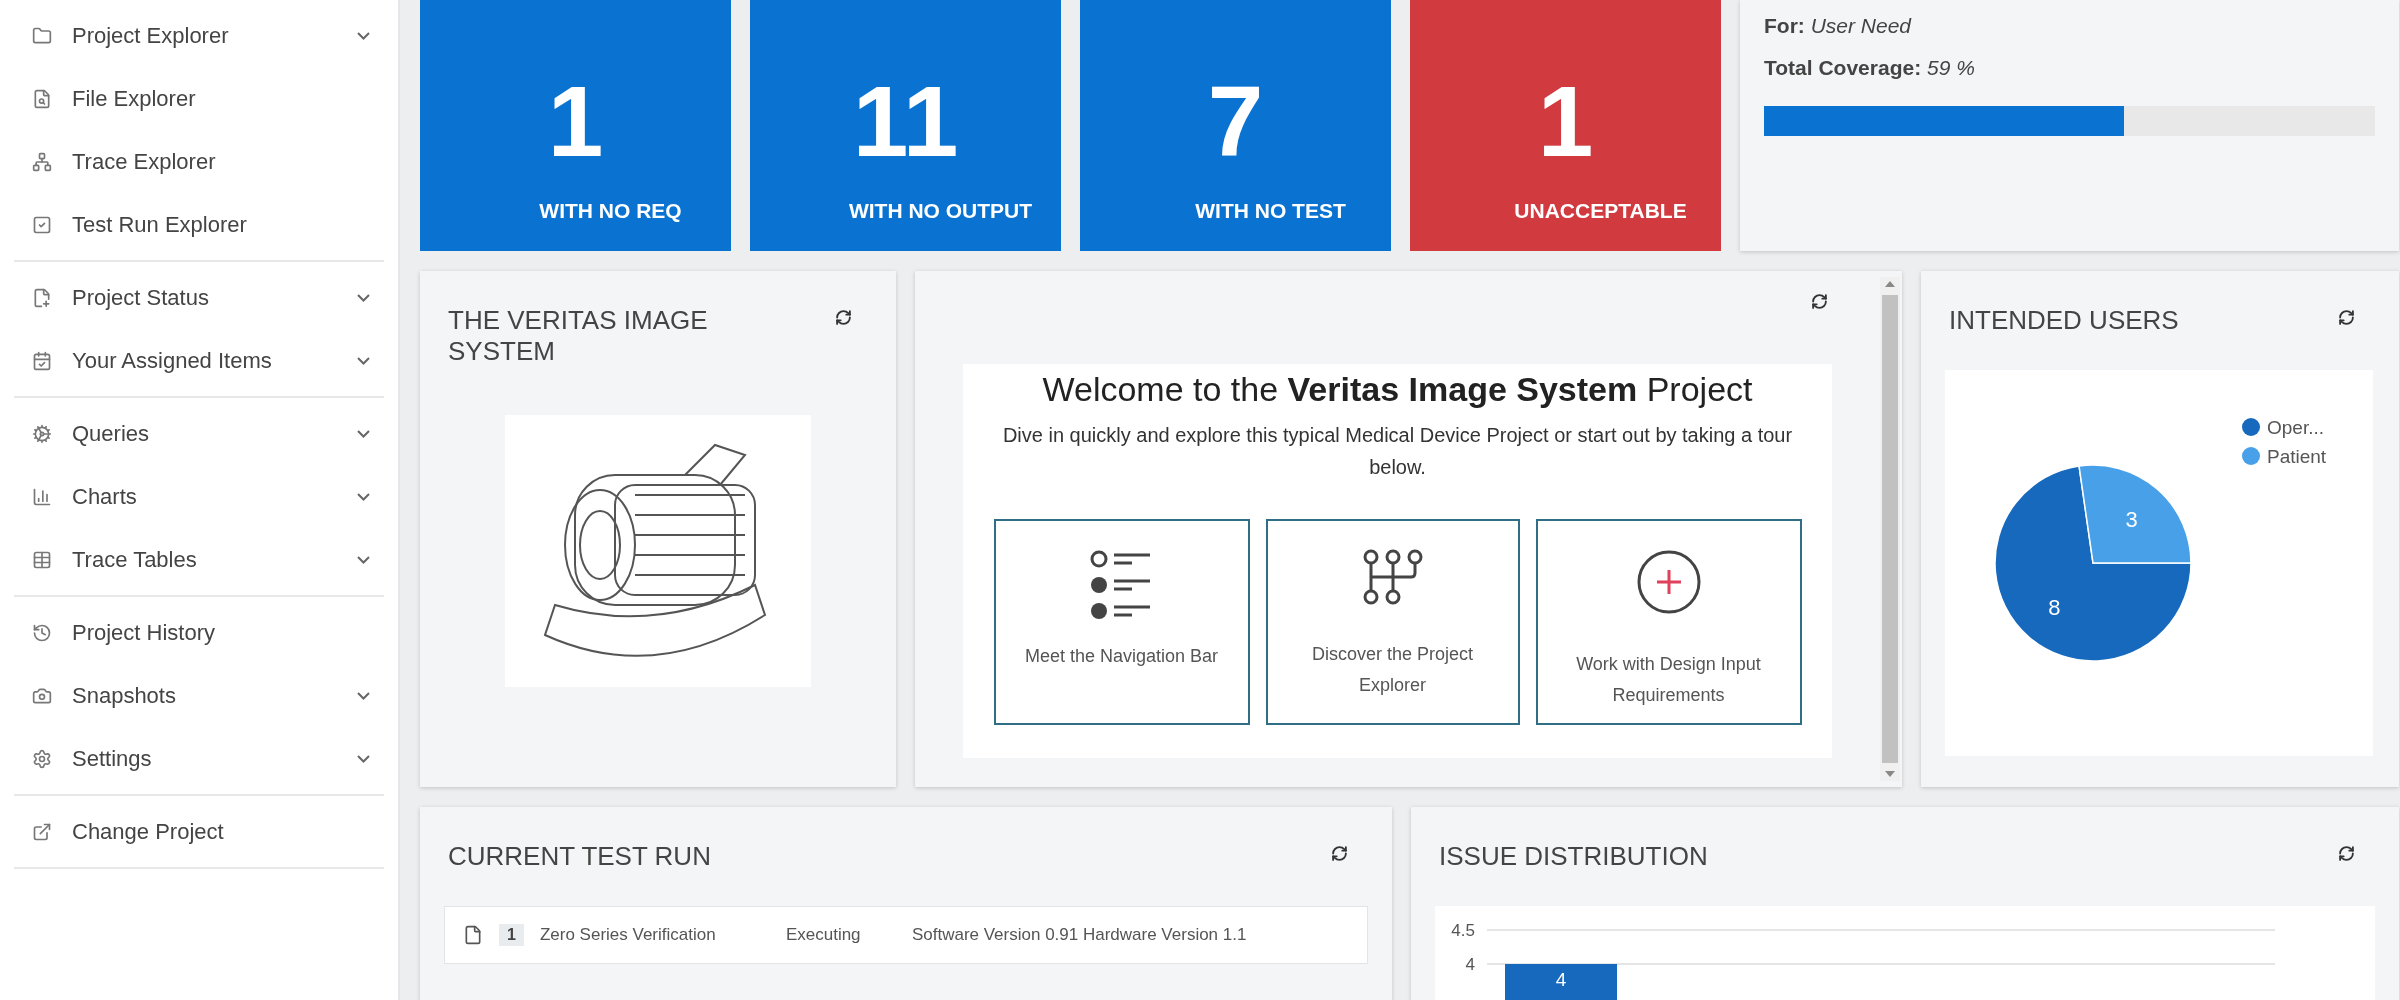 This screenshot has width=2400, height=1000. I want to click on sidebar-item: Snapshots, so click(199, 695).